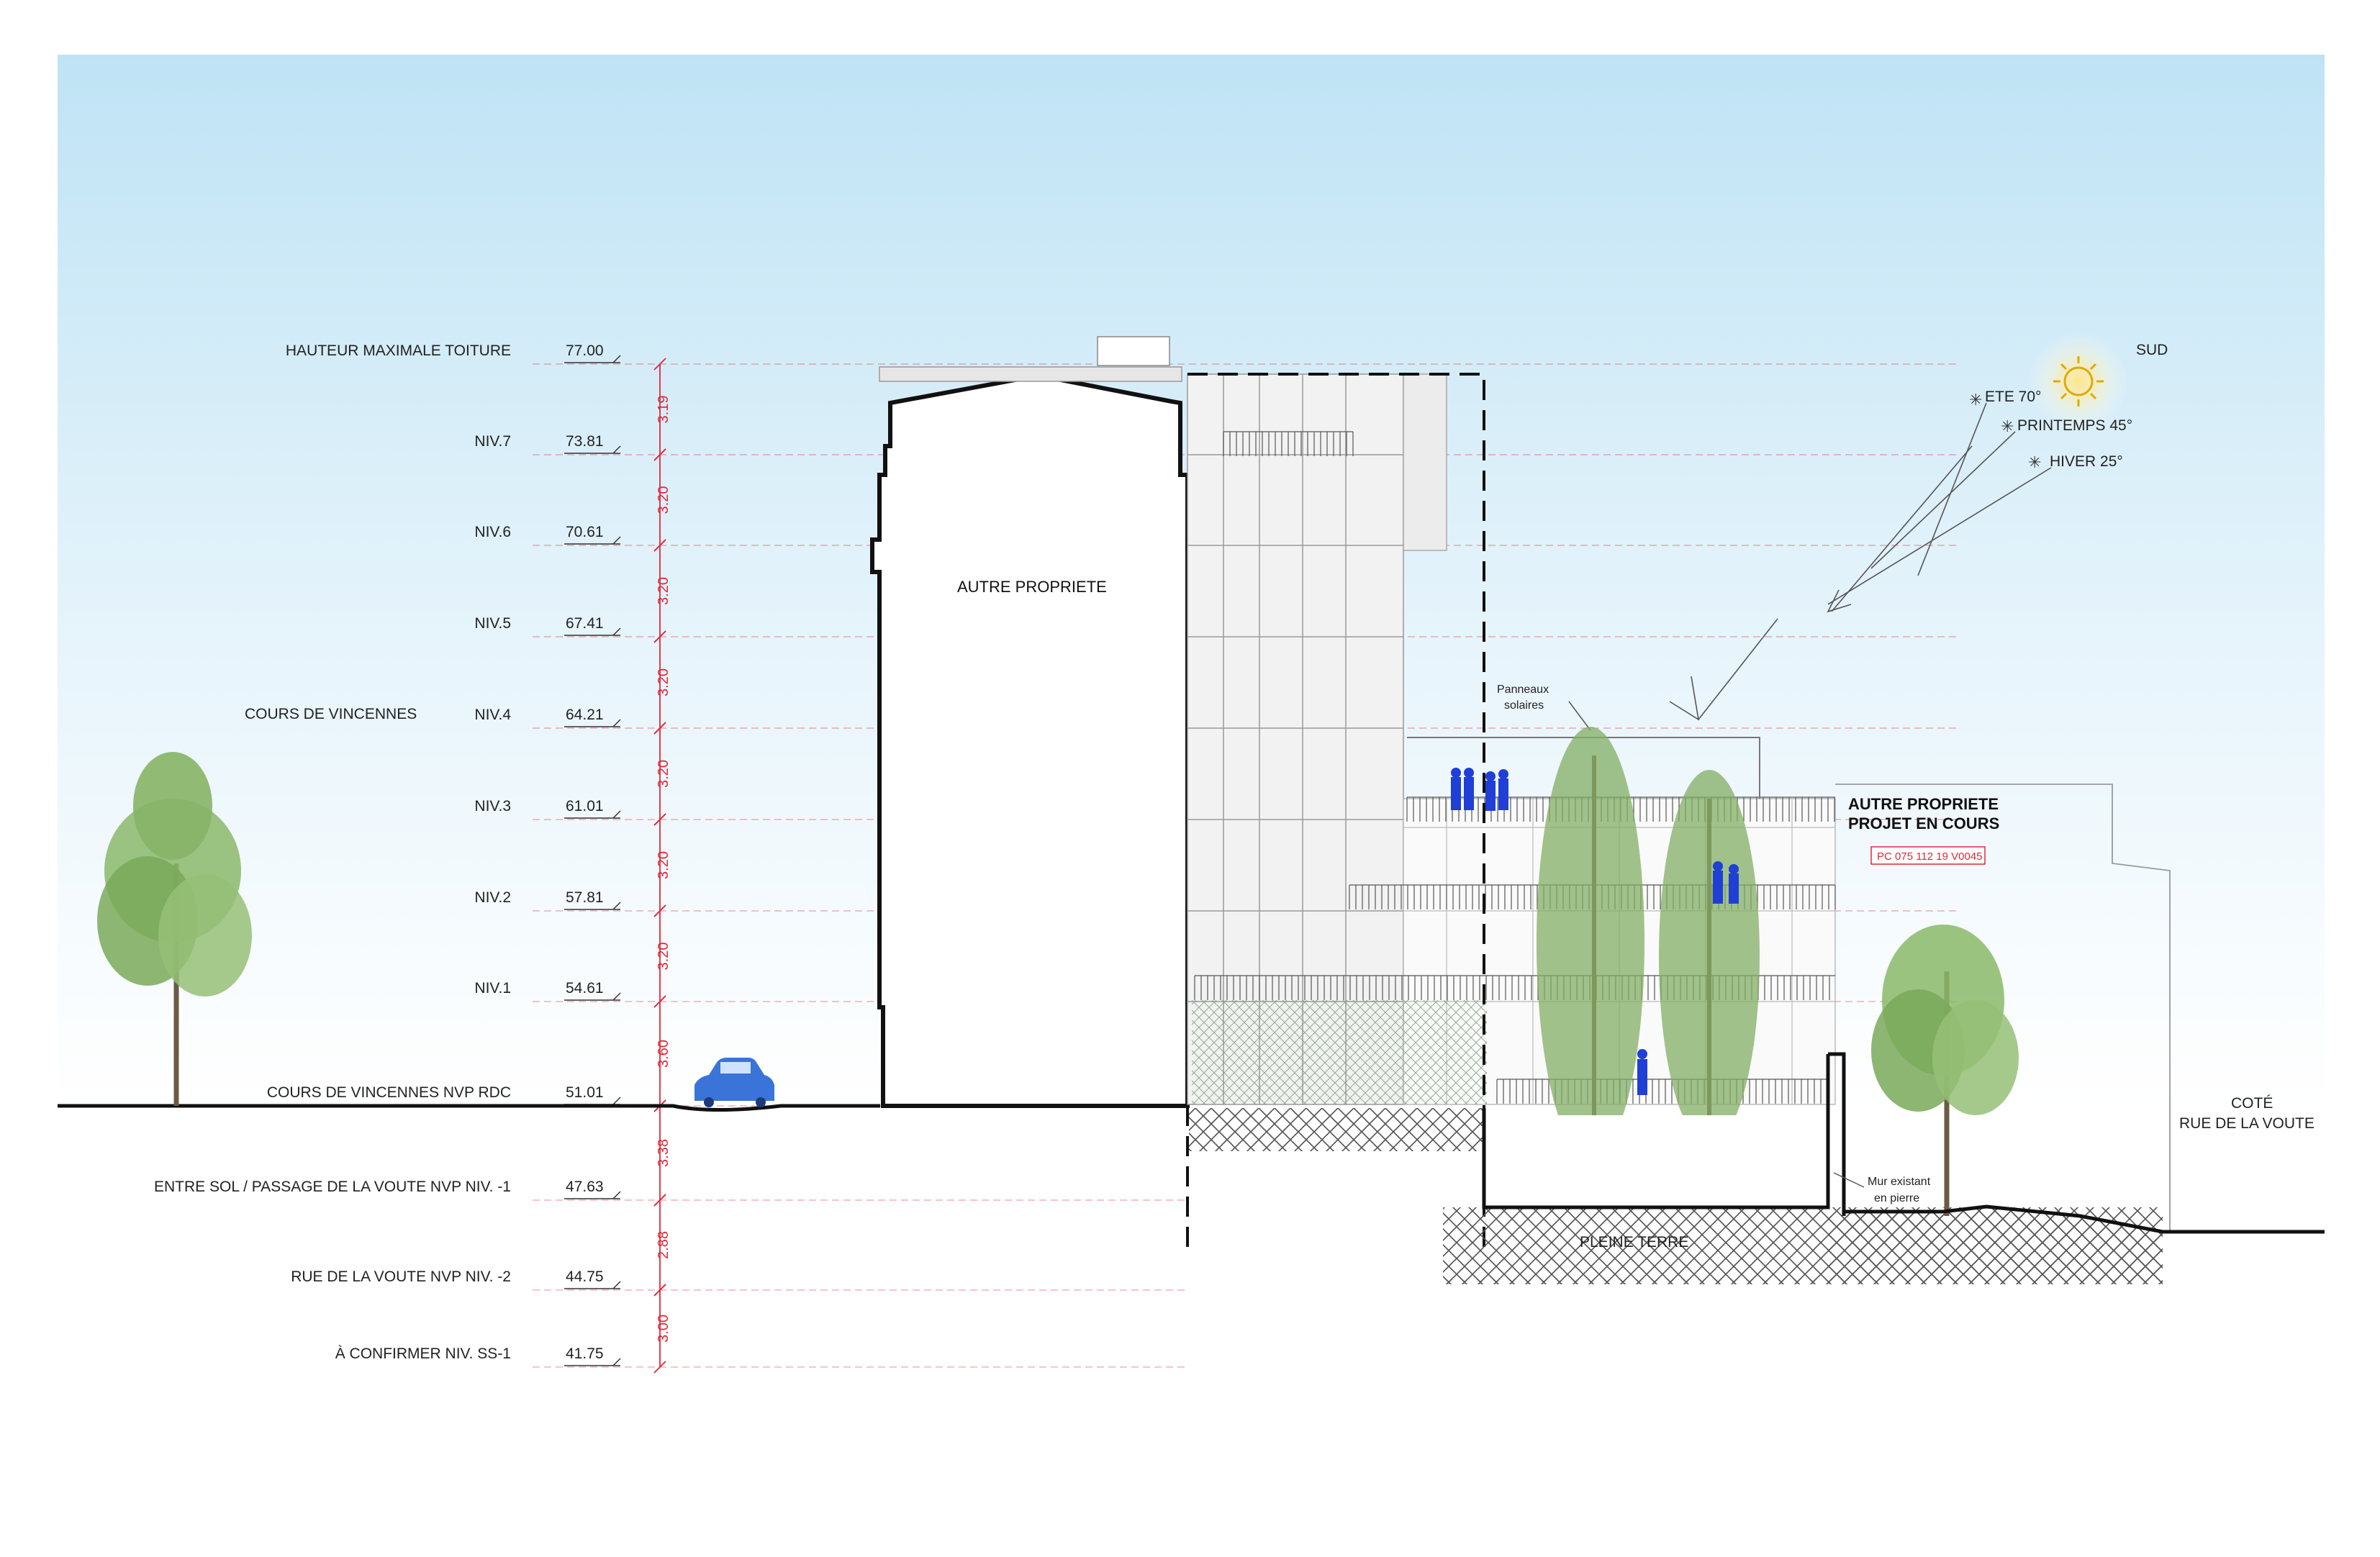 This screenshot has width=2380, height=1557. I want to click on sun-winter-angle: HIVER 25°, so click(2086, 461).